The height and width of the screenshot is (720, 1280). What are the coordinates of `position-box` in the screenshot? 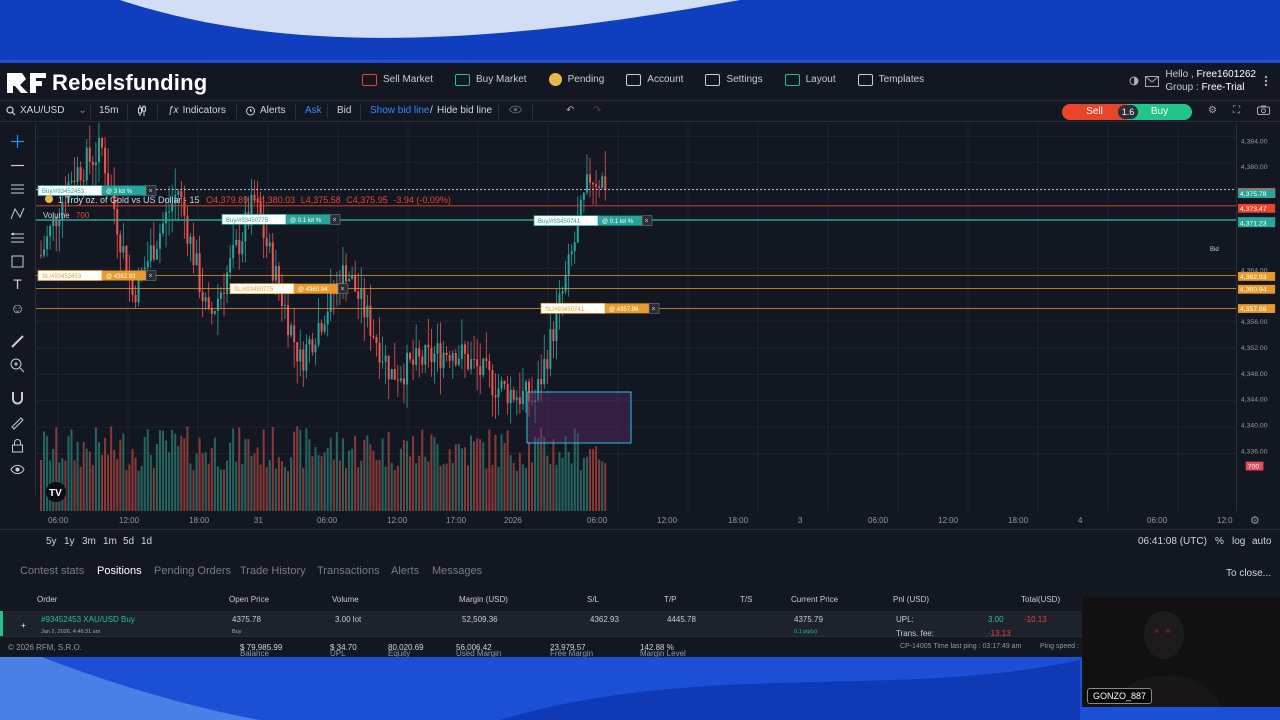 It's located at (579, 417).